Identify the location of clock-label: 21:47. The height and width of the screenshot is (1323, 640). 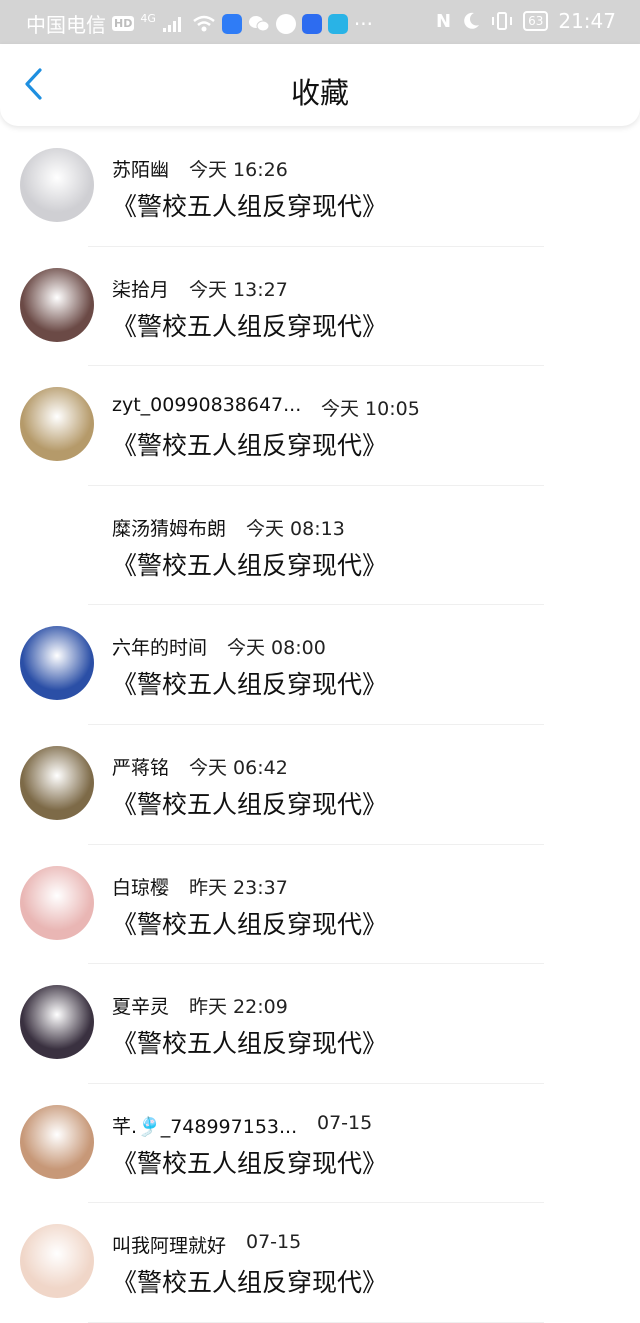
(587, 21).